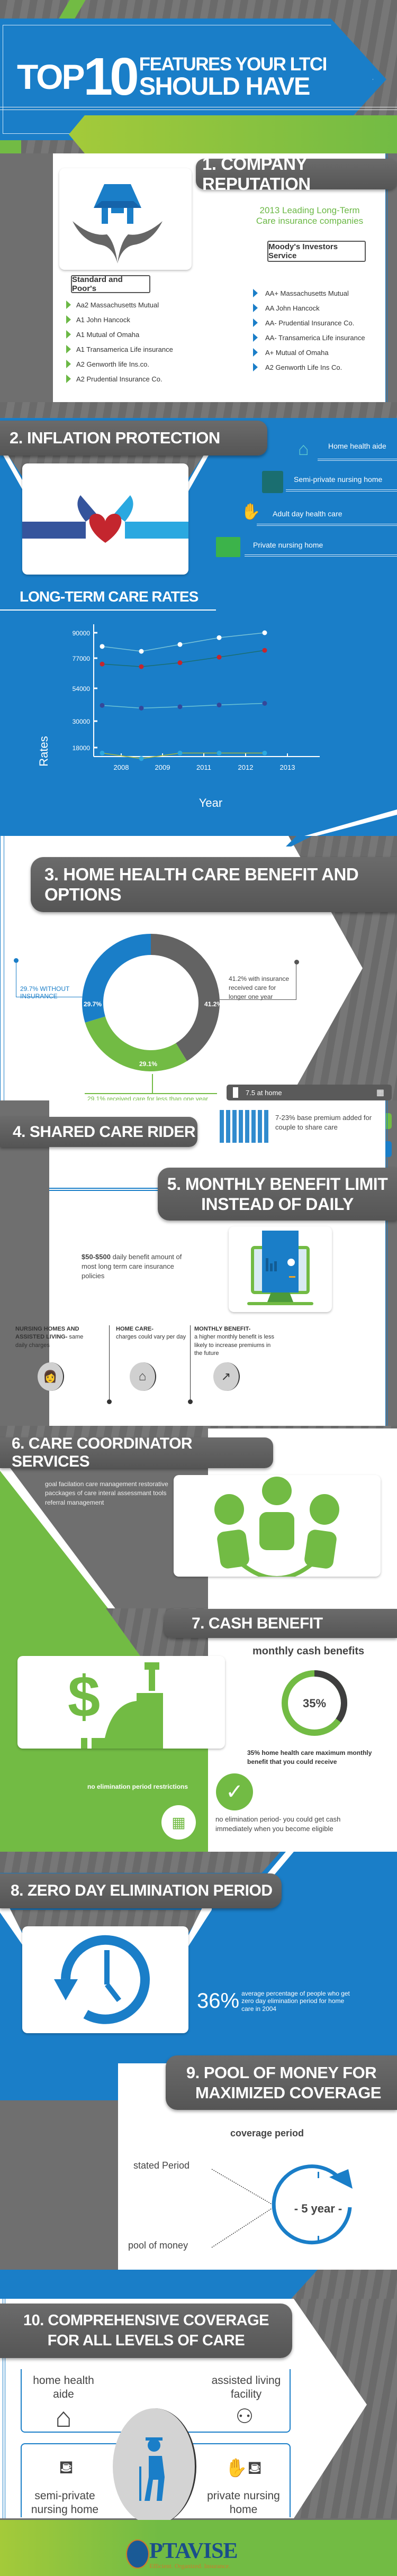 The height and width of the screenshot is (2576, 397). What do you see at coordinates (190, 1401) in the screenshot?
I see `divider-dot` at bounding box center [190, 1401].